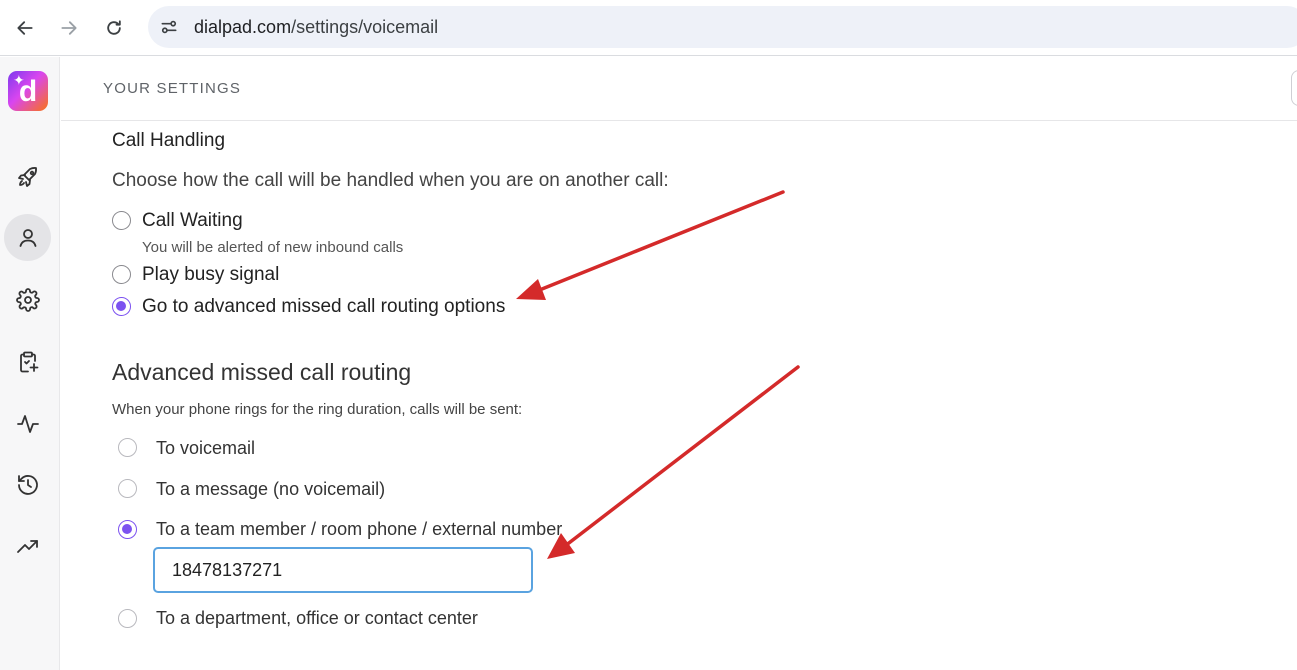  What do you see at coordinates (25, 28) in the screenshot?
I see `back-arrow-icon` at bounding box center [25, 28].